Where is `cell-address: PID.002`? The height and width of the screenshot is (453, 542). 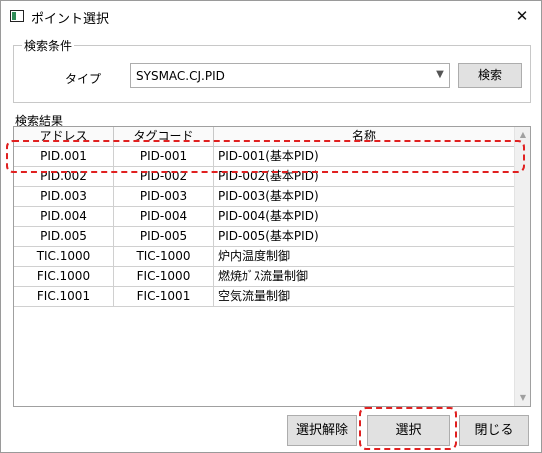
cell-address: PID.002 is located at coordinates (64, 177).